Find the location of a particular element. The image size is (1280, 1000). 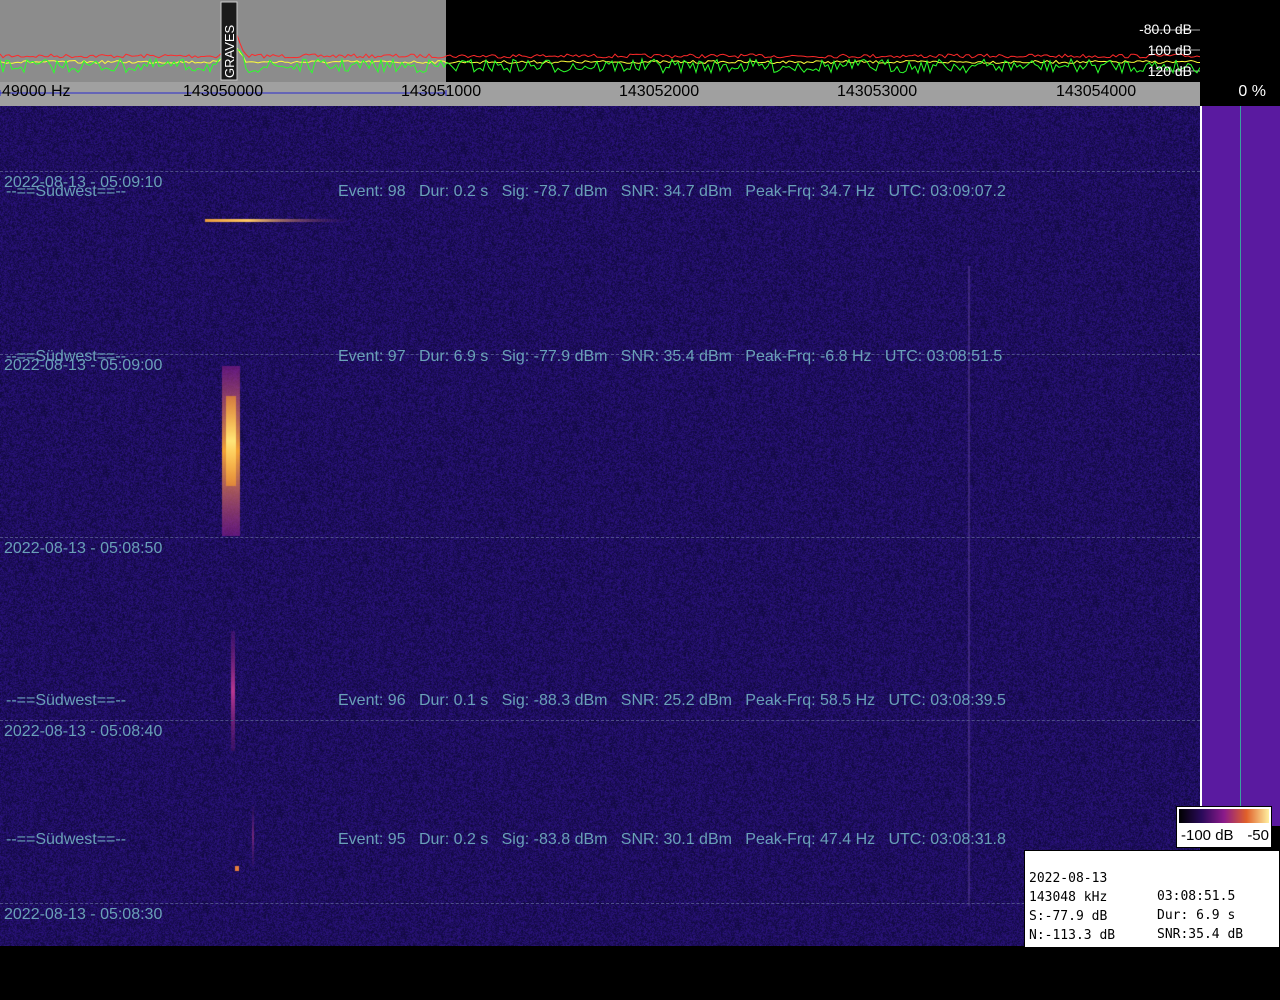

spectrum-trace-plot: GRAVES is located at coordinates (600, 41).